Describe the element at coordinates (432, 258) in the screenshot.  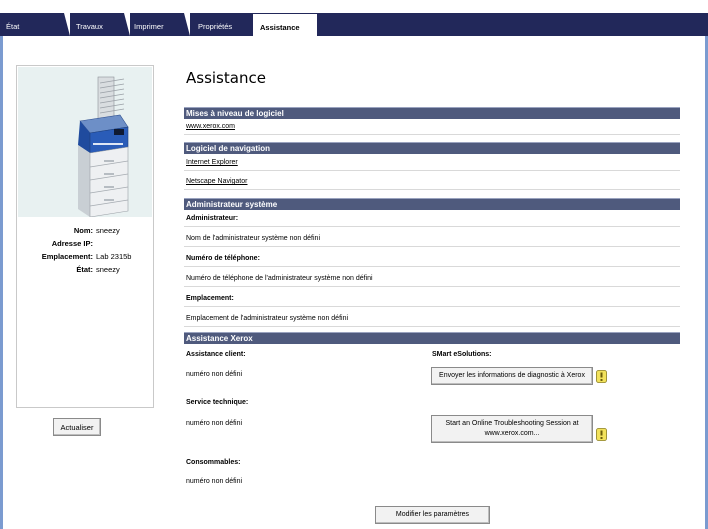
I see `admin-phone-label: Numéro de téléphone:` at that location.